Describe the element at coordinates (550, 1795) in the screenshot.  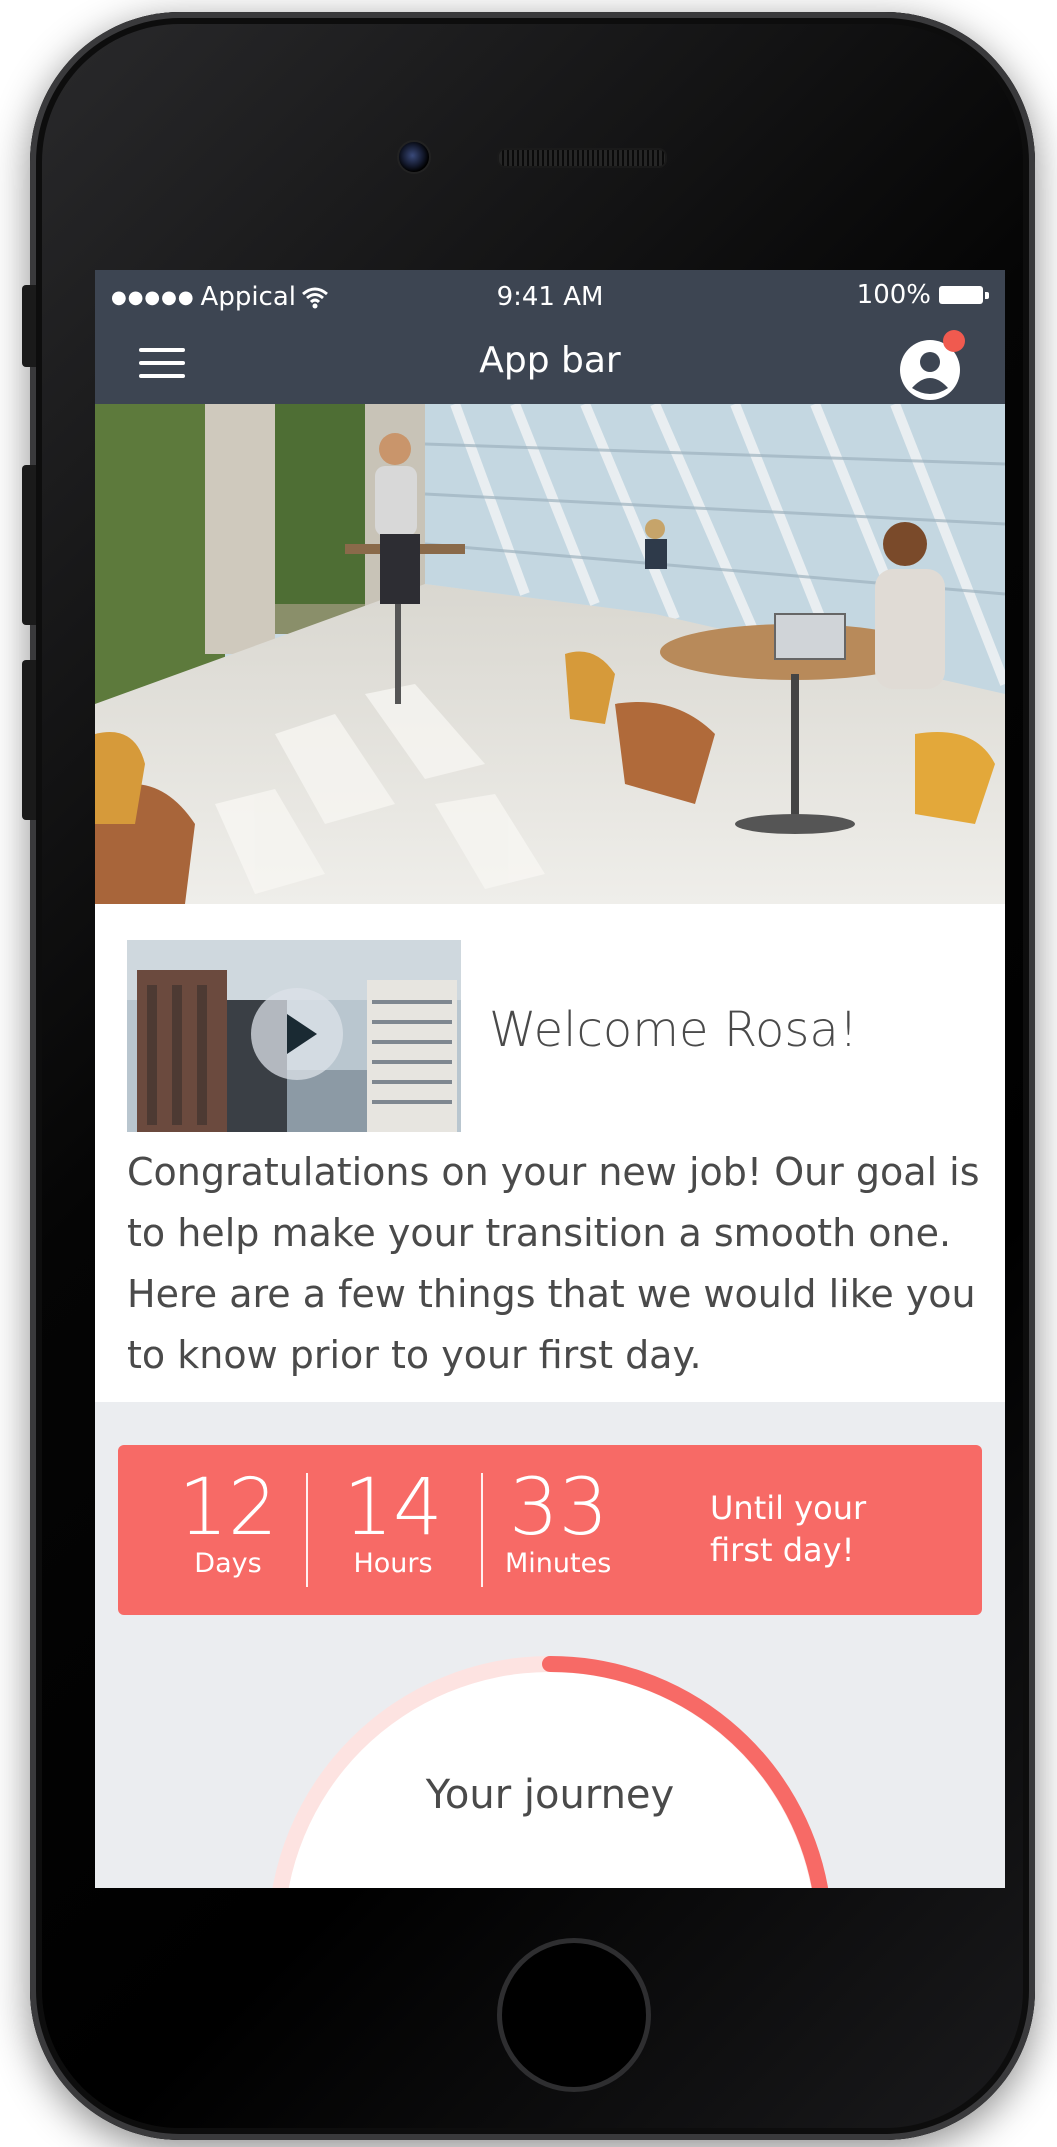
I see `journey-label: Your journey` at that location.